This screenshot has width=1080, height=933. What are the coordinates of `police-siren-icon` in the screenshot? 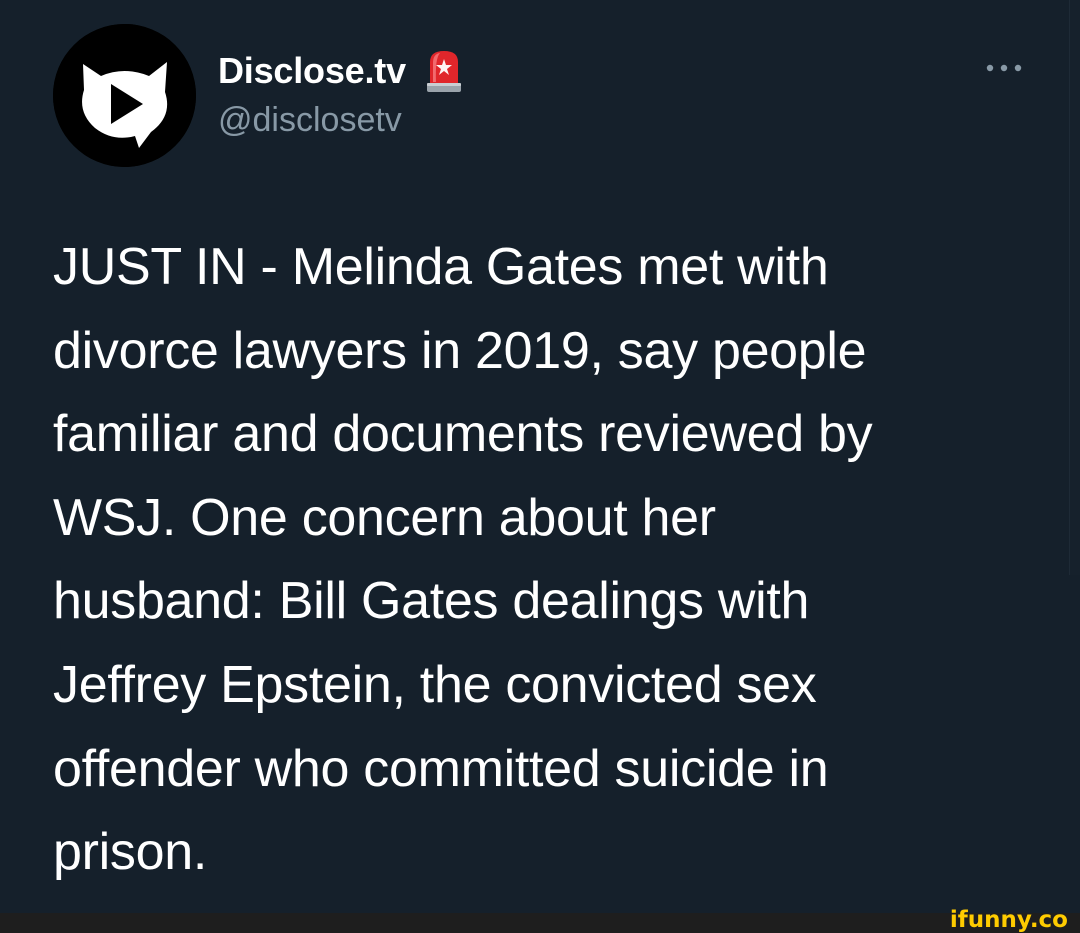 It's located at (444, 71).